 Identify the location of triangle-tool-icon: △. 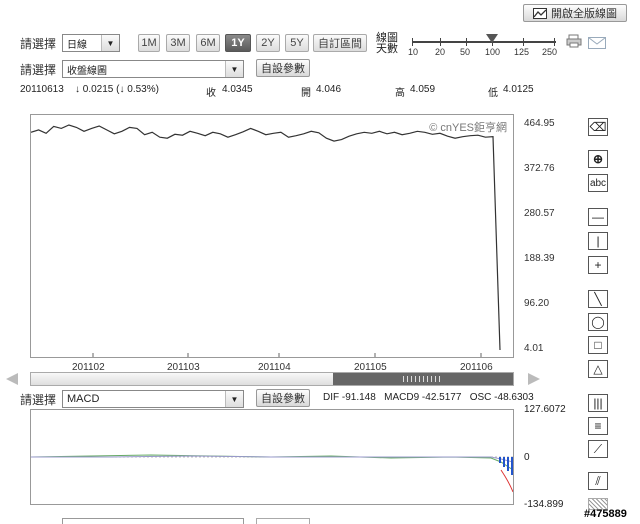
(598, 369).